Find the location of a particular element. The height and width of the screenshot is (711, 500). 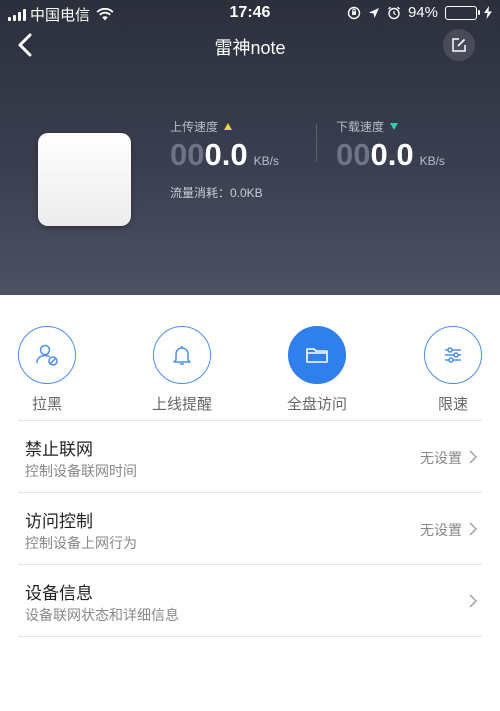

block-label: 拉黑 is located at coordinates (46, 404).